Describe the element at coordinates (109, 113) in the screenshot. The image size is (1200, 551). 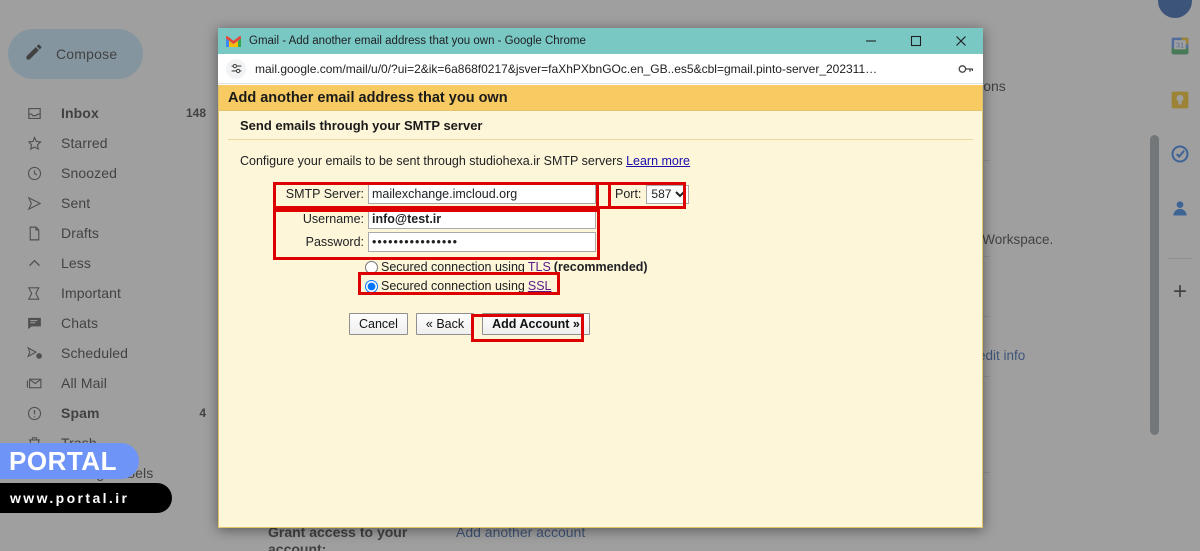
I see `sidebar-item-inbox: Inbox 148` at that location.